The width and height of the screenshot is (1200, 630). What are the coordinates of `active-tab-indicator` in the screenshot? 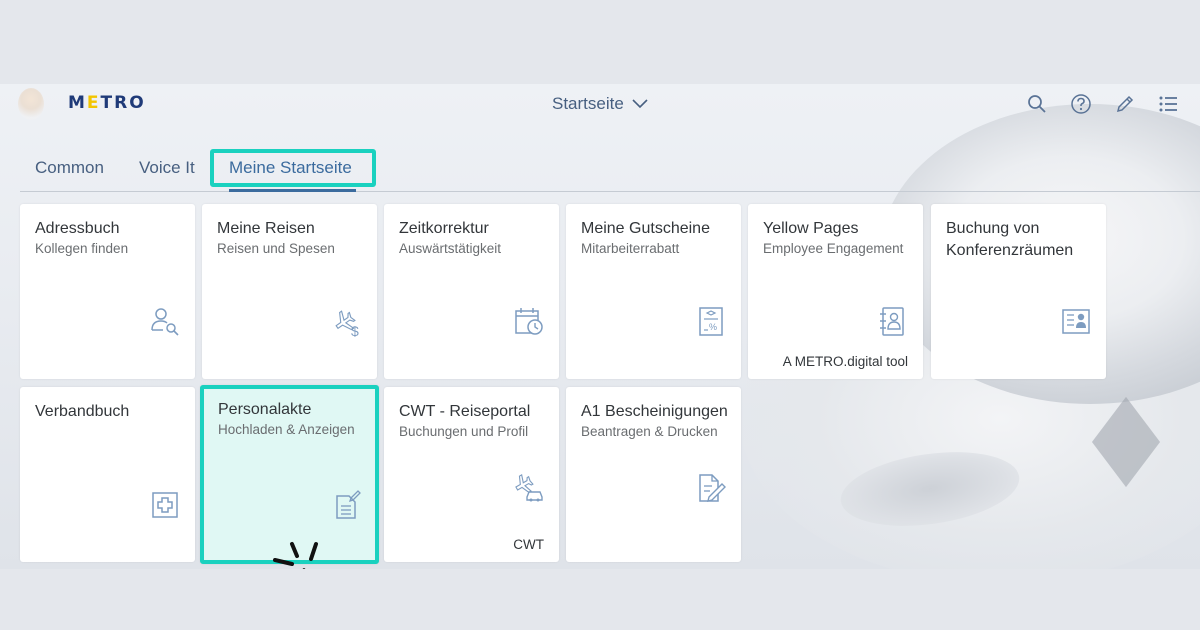 It's located at (292, 190).